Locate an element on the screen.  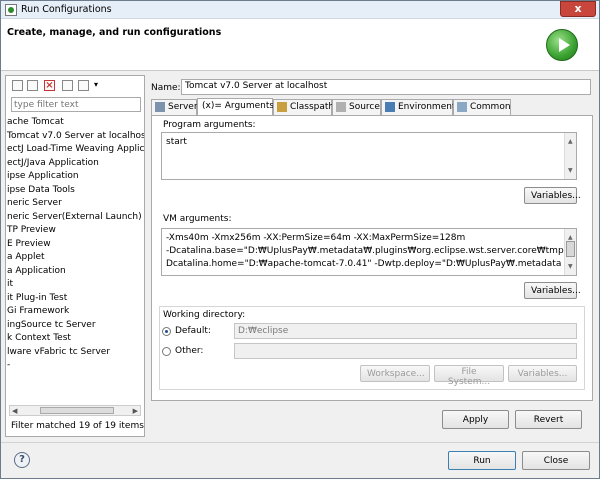
other-label: Other: is located at coordinates (189, 351).